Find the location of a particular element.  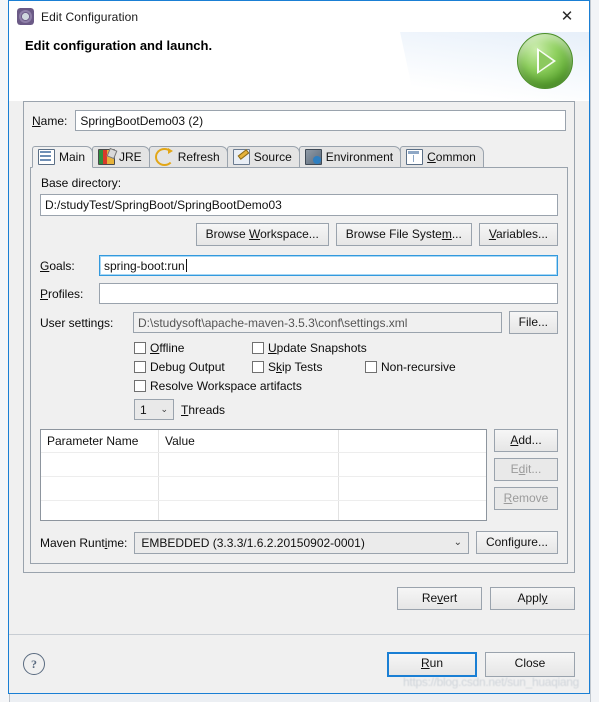

checkbox-offline-label: Offline is located at coordinates (167, 348).